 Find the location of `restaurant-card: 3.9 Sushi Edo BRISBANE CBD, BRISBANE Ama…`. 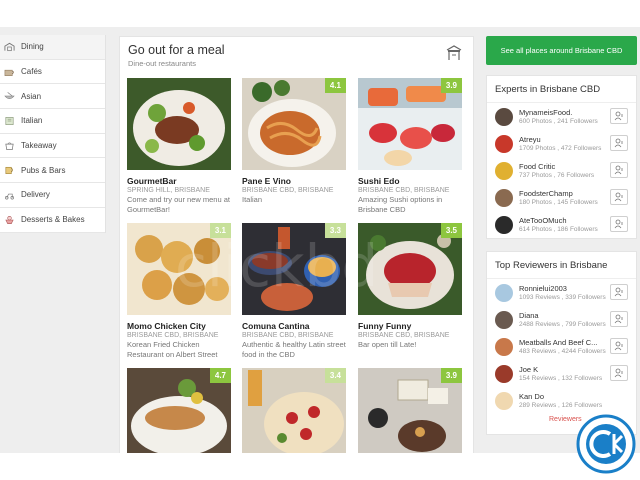

restaurant-card: 3.9 Sushi Edo BRISBANE CBD, BRISBANE Ama… is located at coordinates (410, 146).